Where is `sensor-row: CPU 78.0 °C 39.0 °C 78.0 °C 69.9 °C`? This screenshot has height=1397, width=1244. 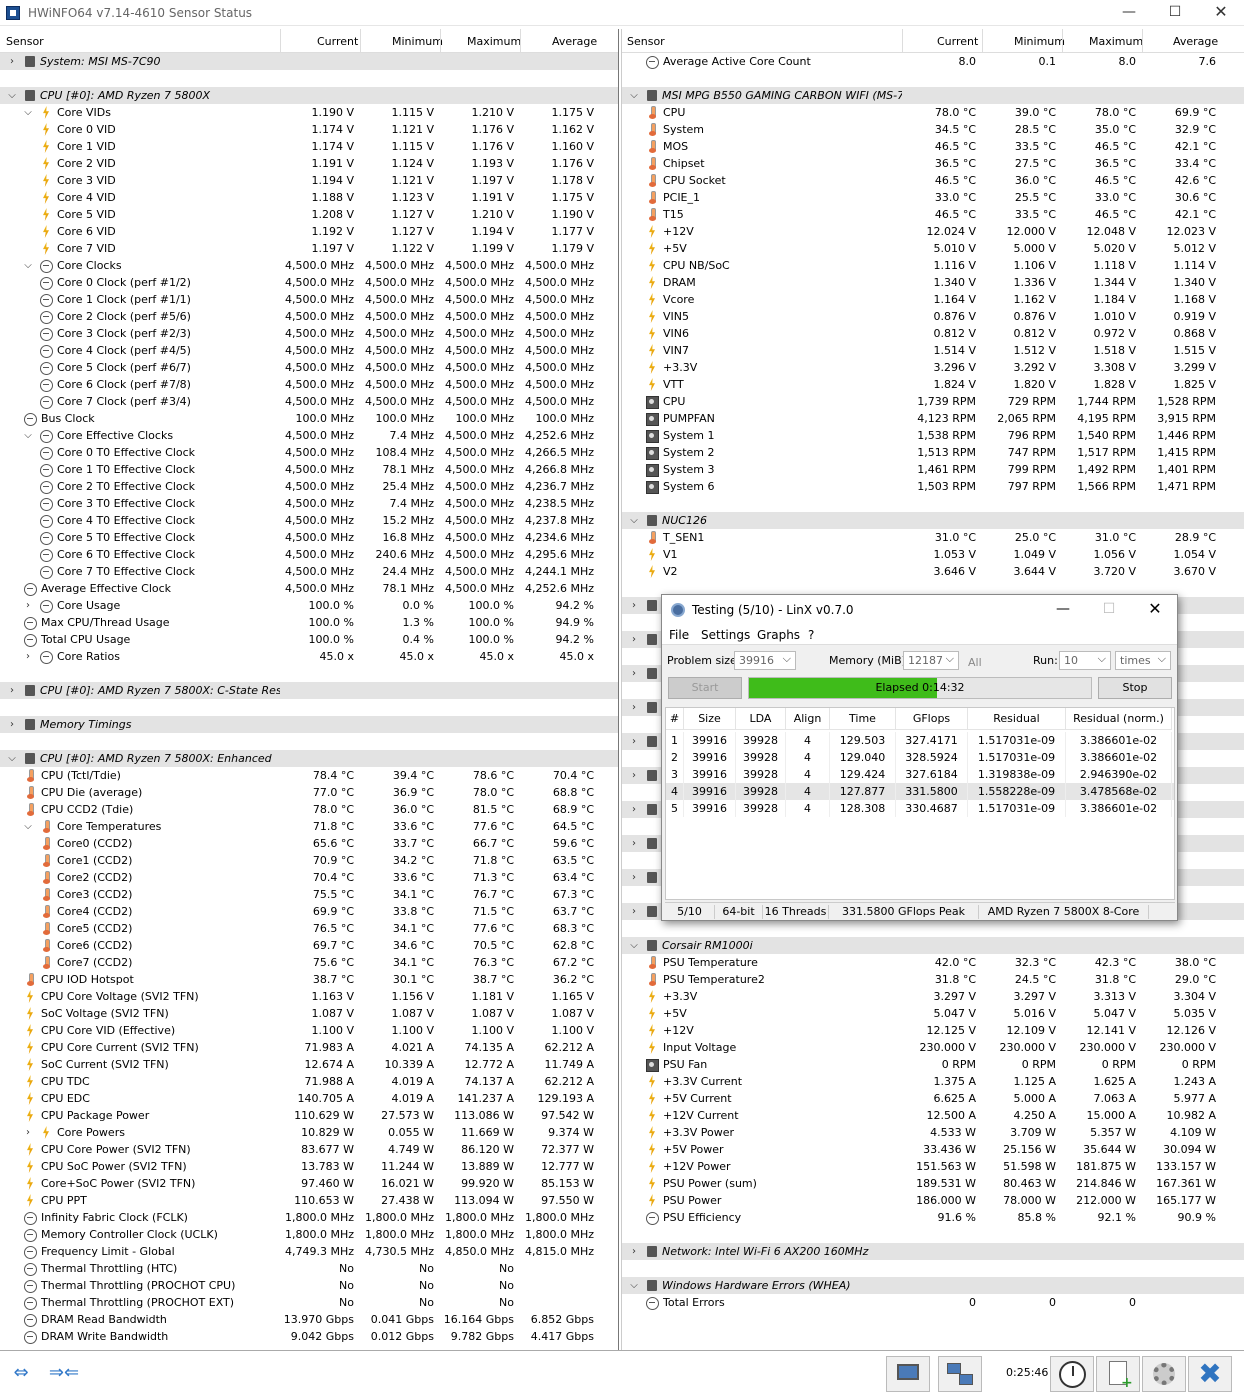 sensor-row: CPU 78.0 °C 39.0 °C 78.0 °C 69.9 °C is located at coordinates (933, 112).